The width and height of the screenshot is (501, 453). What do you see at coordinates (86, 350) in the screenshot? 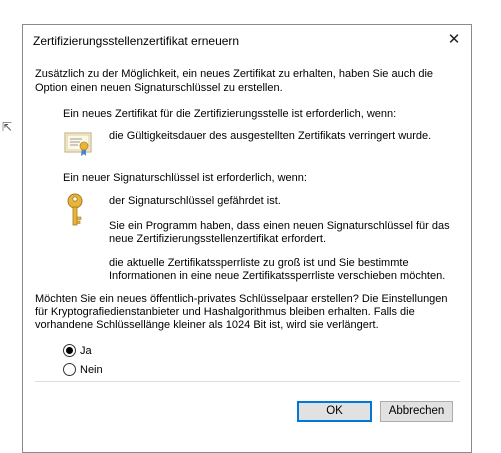
I see `radio-label: Ja` at bounding box center [86, 350].